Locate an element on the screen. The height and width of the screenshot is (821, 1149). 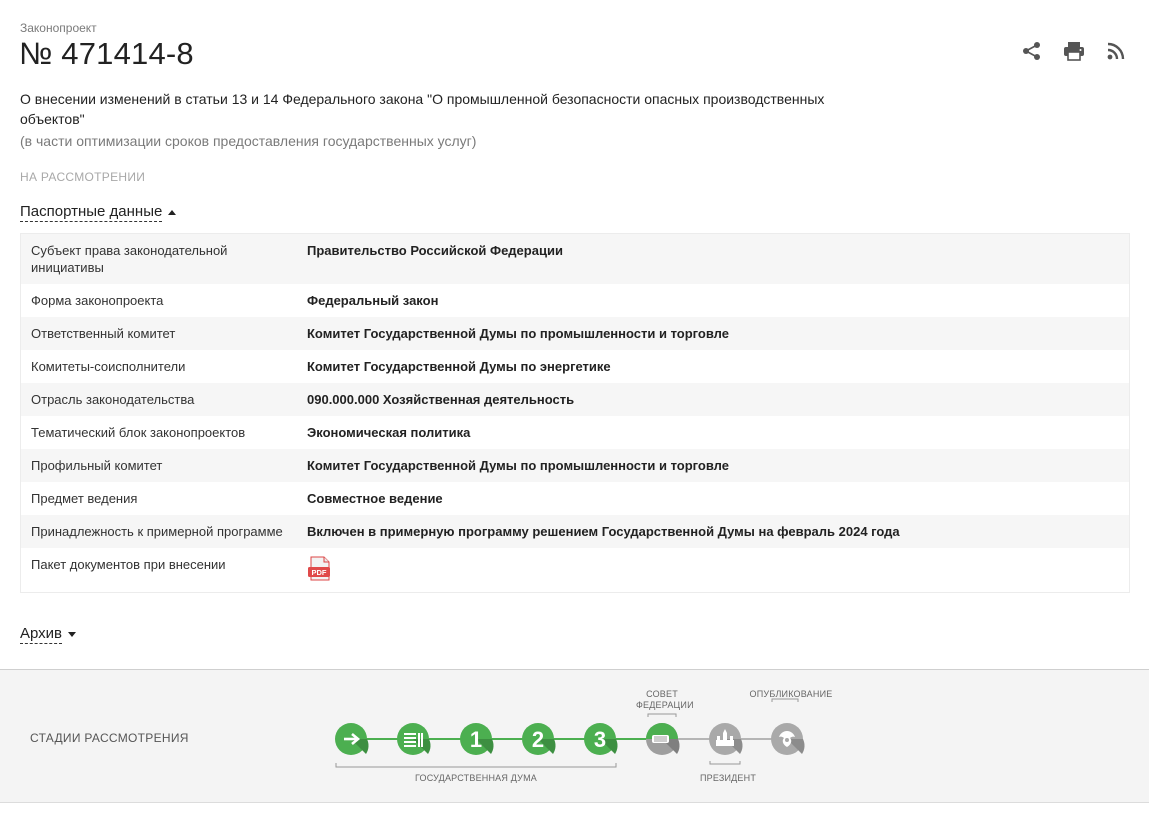
stage-reading-2: 2 is located at coordinates (539, 739).